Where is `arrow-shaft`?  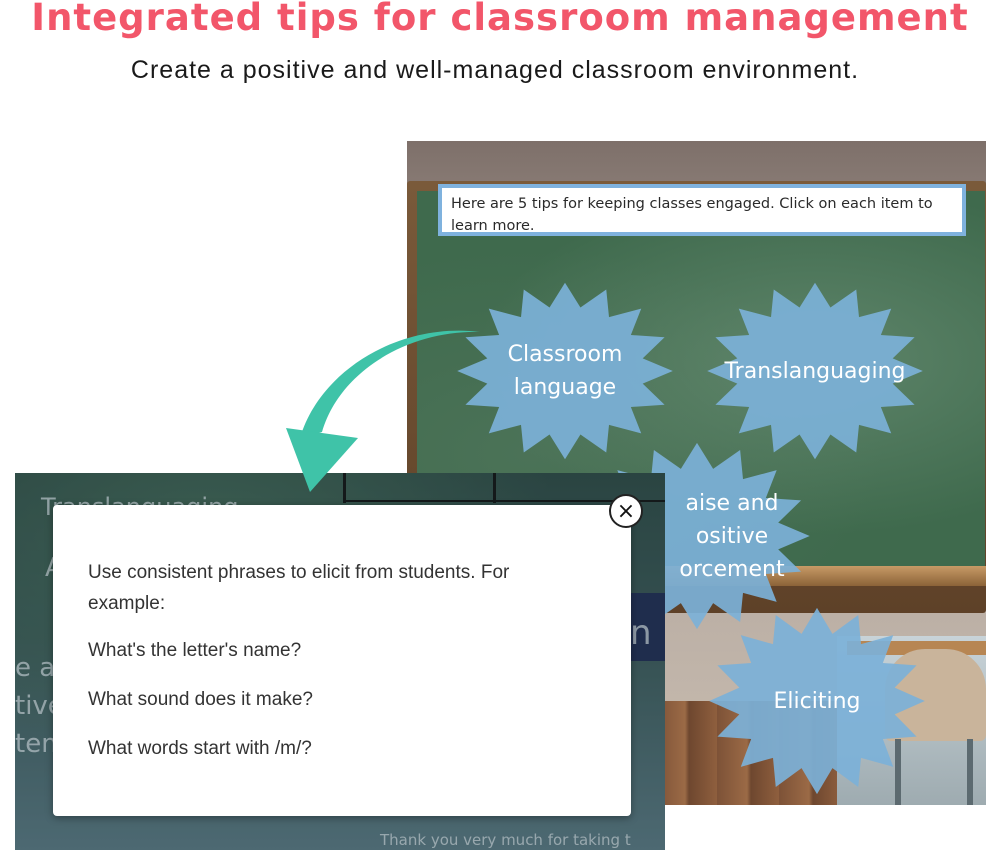 arrow-shaft is located at coordinates (390, 384).